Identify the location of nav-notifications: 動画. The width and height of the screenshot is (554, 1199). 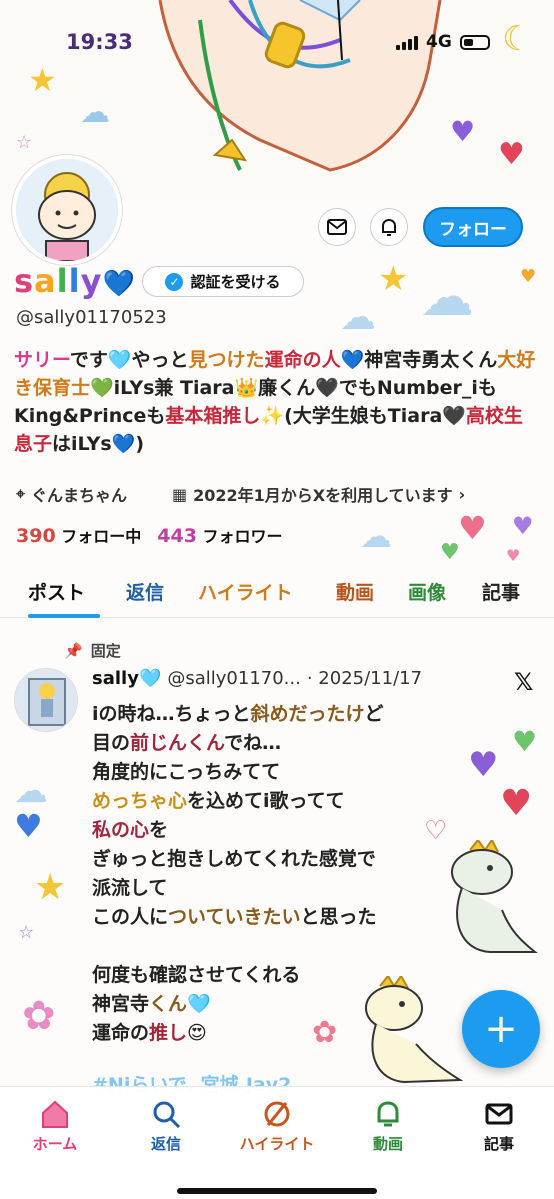
(388, 1126).